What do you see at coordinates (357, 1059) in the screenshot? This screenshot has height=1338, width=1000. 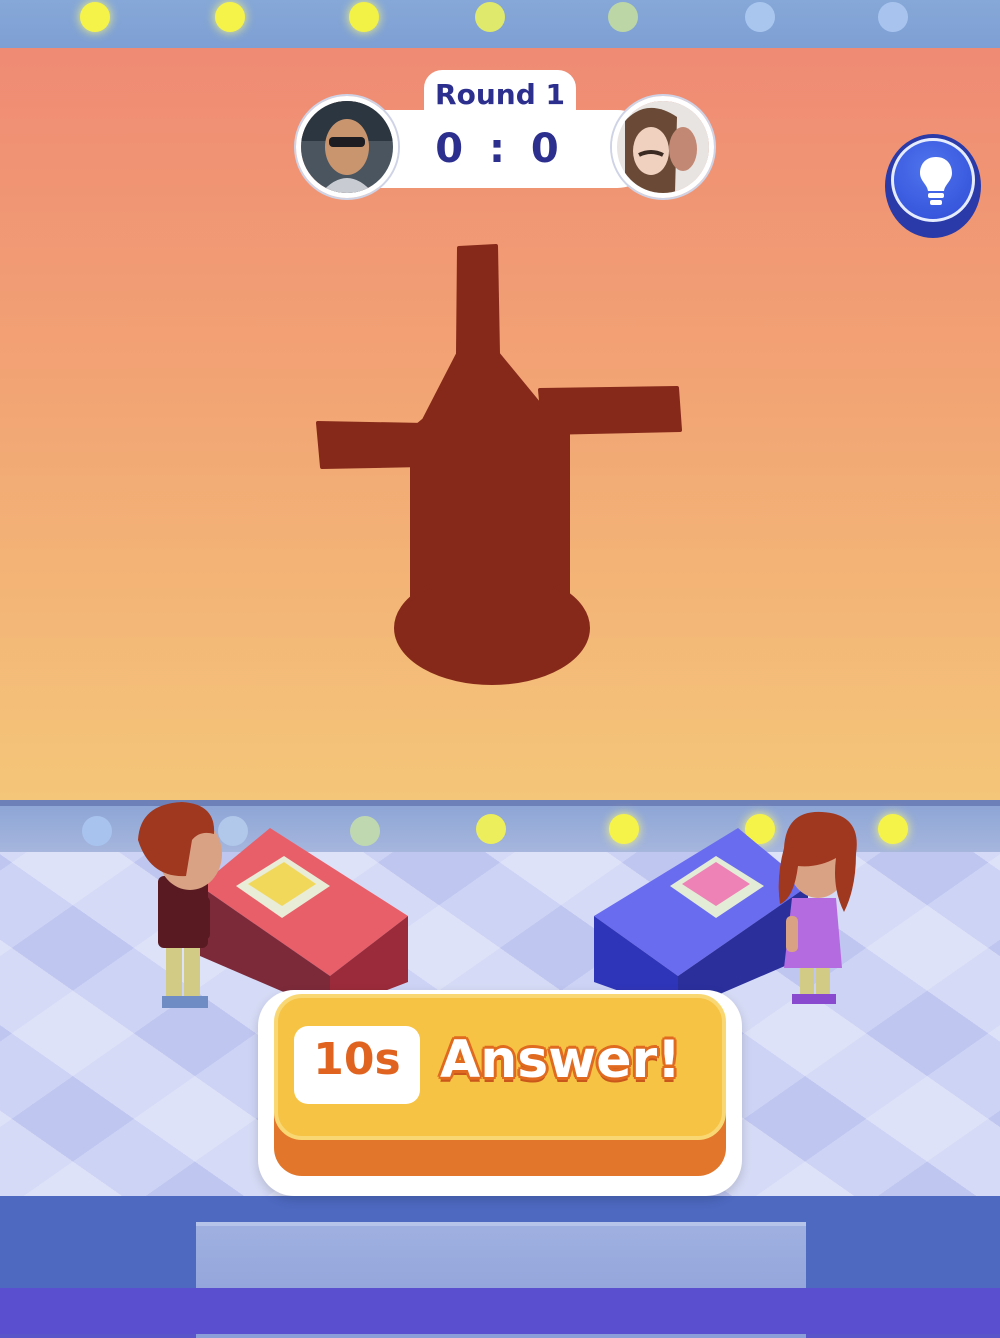 I see `countdown-timer: 10s` at bounding box center [357, 1059].